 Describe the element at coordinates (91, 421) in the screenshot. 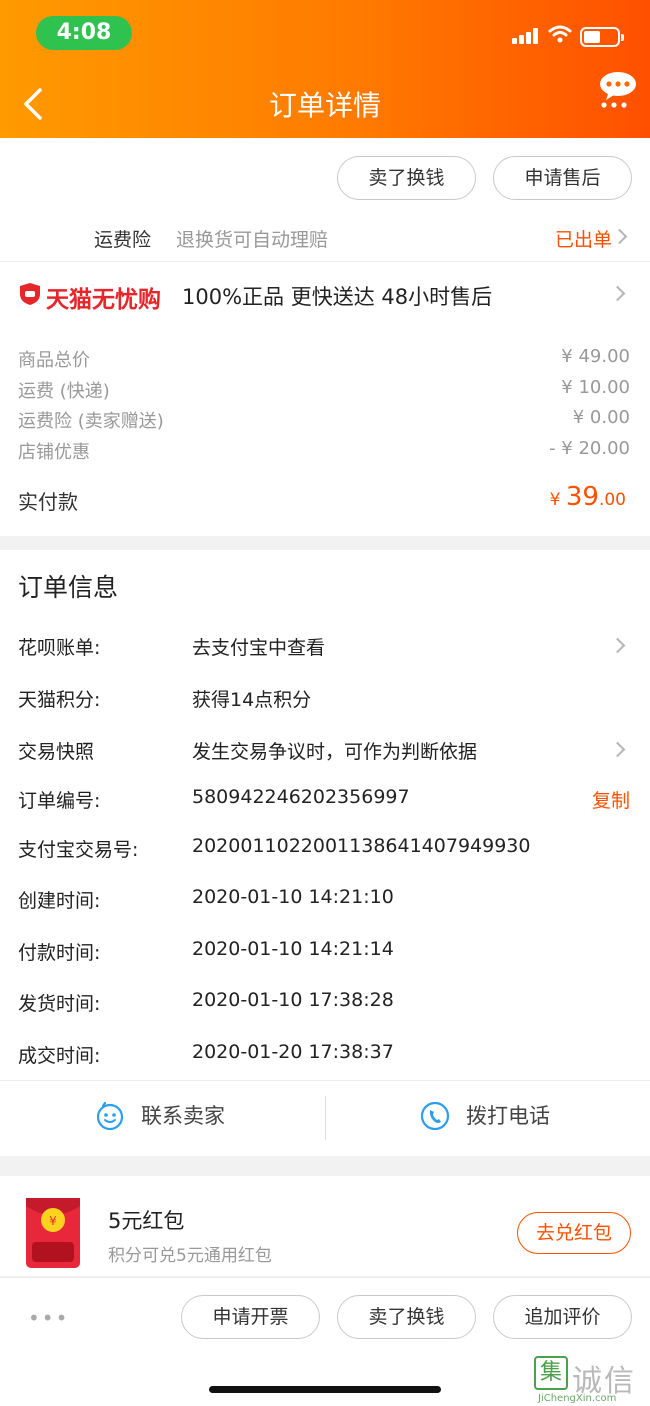

I see `price-label: 运费险 (卖家赠送)` at that location.